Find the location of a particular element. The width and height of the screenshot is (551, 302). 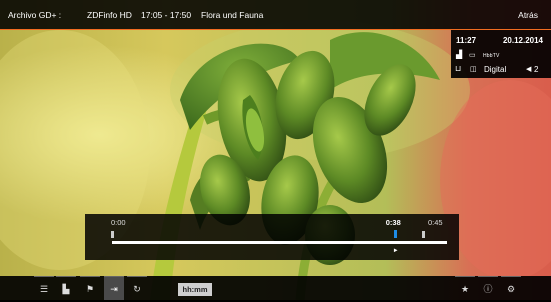

info-button: ⓘ is located at coordinates (488, 288).